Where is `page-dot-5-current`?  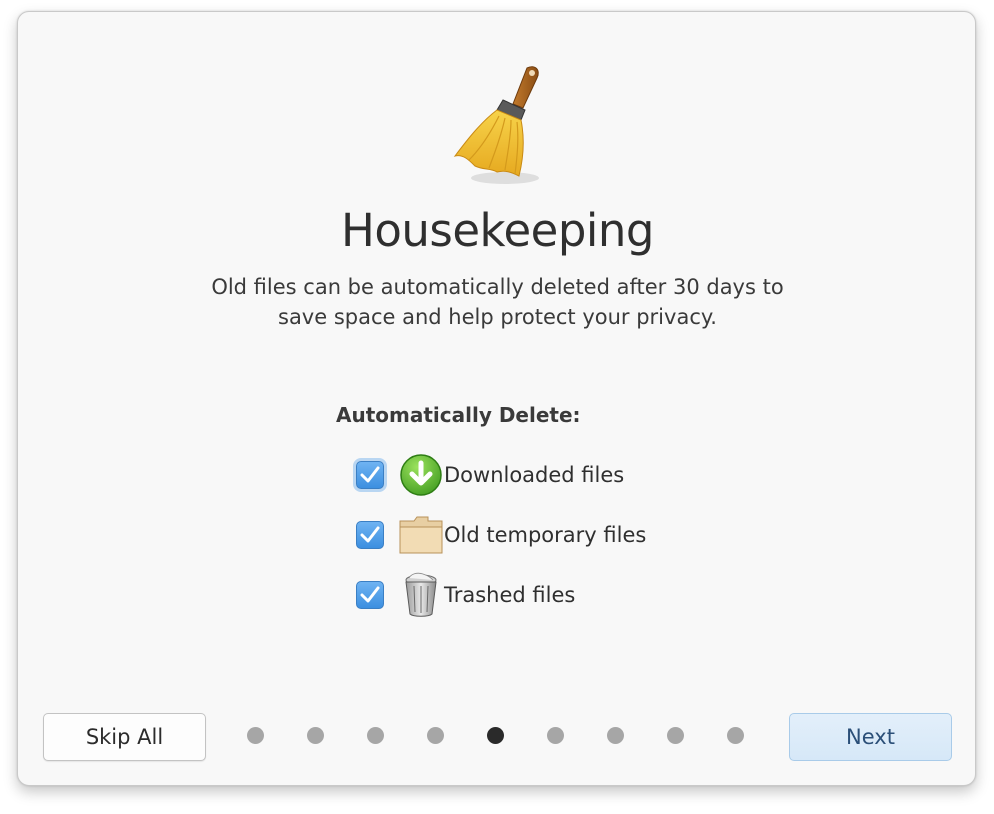 page-dot-5-current is located at coordinates (495, 735).